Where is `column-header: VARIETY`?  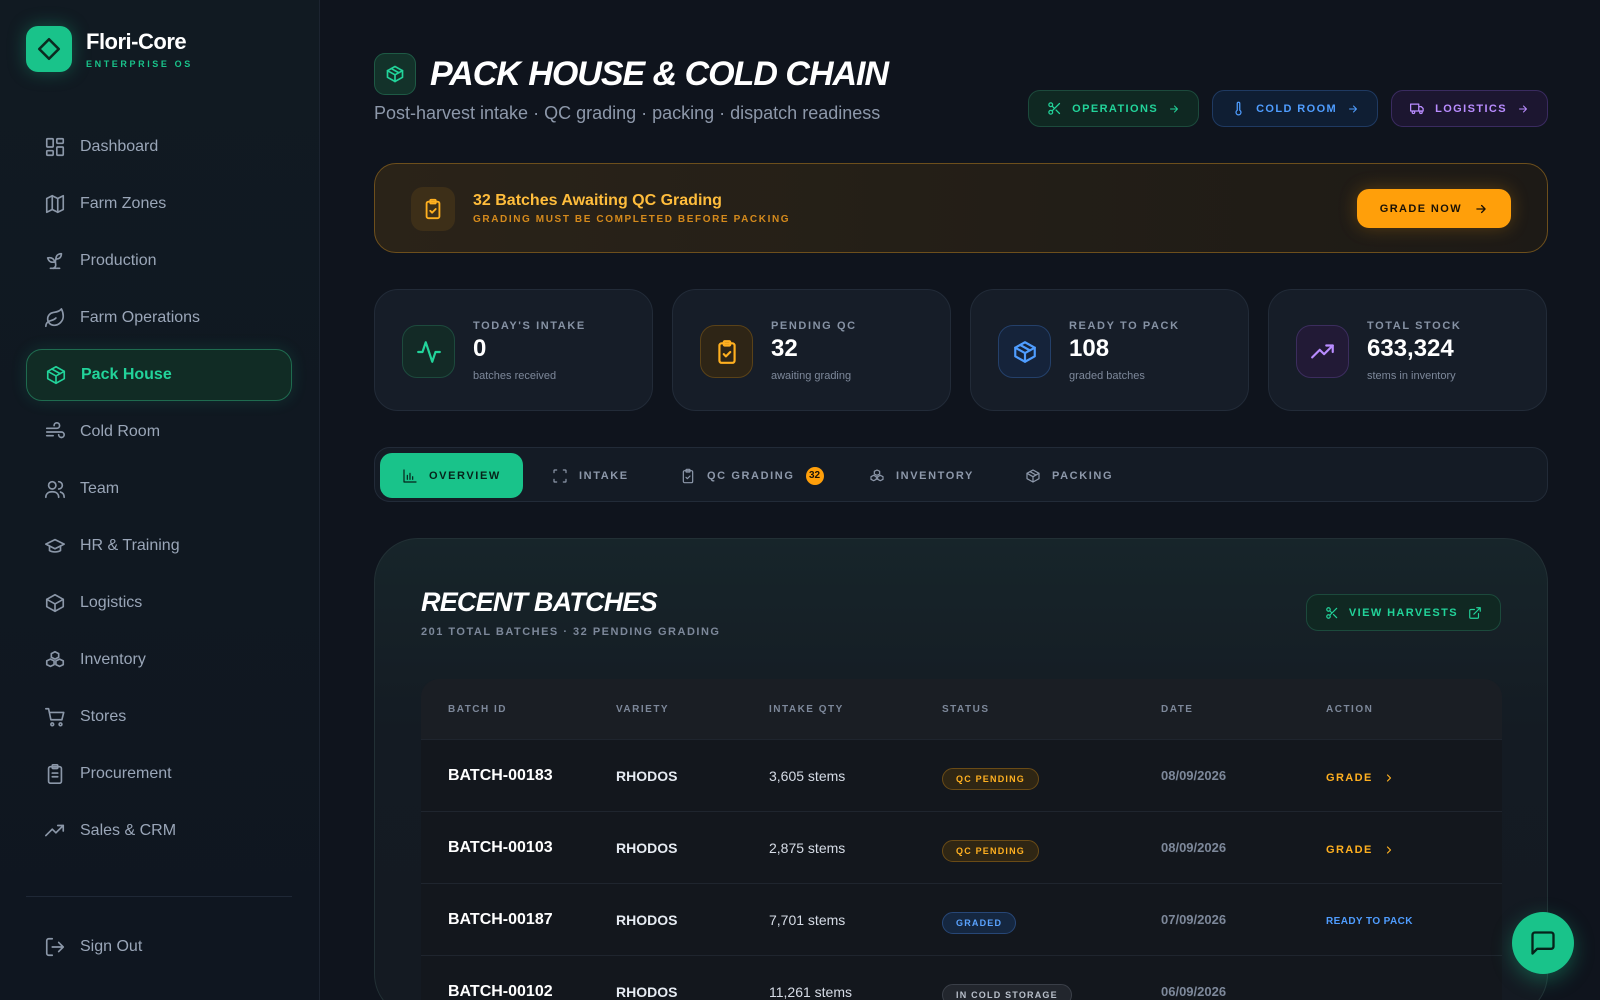
column-header: VARIETY is located at coordinates (692, 709).